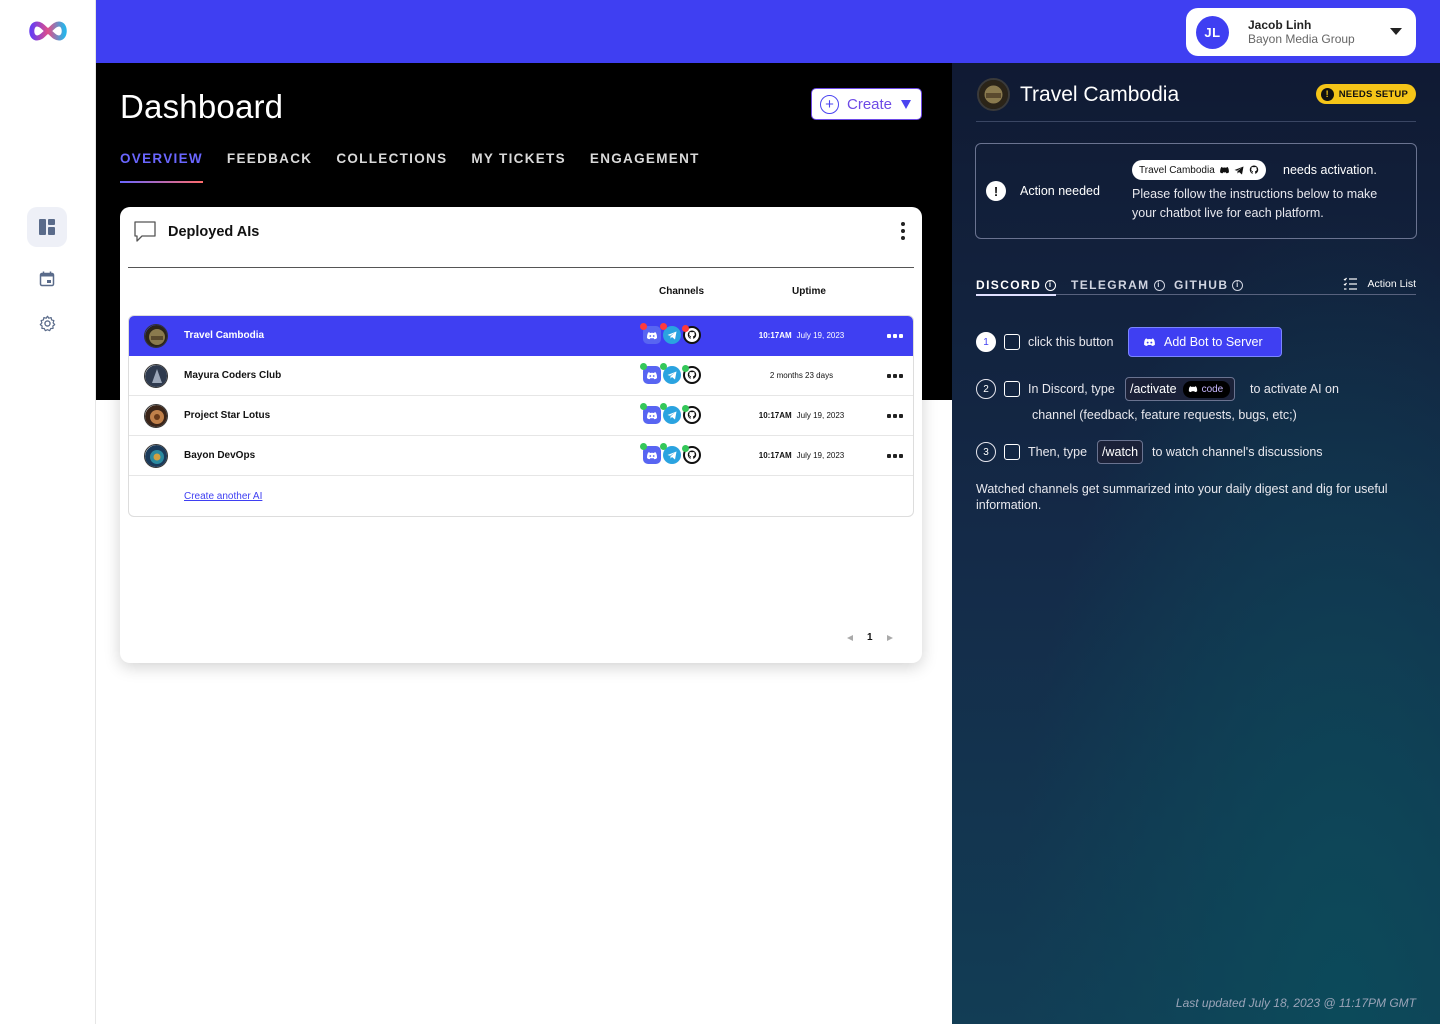 Image resolution: width=1440 pixels, height=1024 pixels. I want to click on tab-my-tickets: MY TICKETS, so click(518, 167).